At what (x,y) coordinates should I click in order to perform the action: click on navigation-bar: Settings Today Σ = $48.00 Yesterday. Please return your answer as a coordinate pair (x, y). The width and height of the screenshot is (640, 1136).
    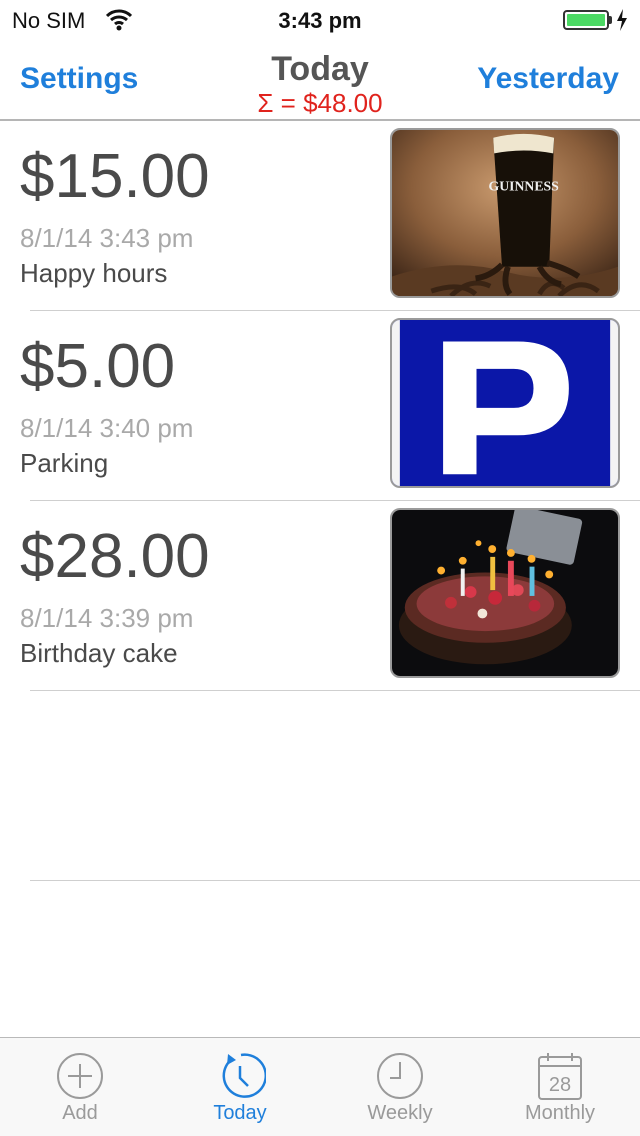
    Looking at the image, I should click on (320, 80).